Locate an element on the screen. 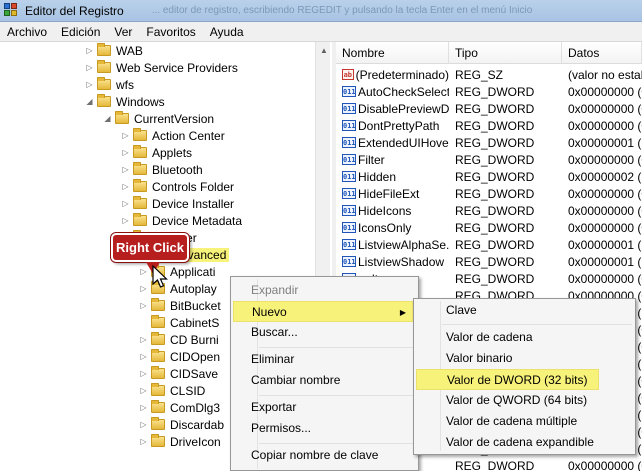 The width and height of the screenshot is (642, 471). menu-ayuda: Ayuda is located at coordinates (227, 32).